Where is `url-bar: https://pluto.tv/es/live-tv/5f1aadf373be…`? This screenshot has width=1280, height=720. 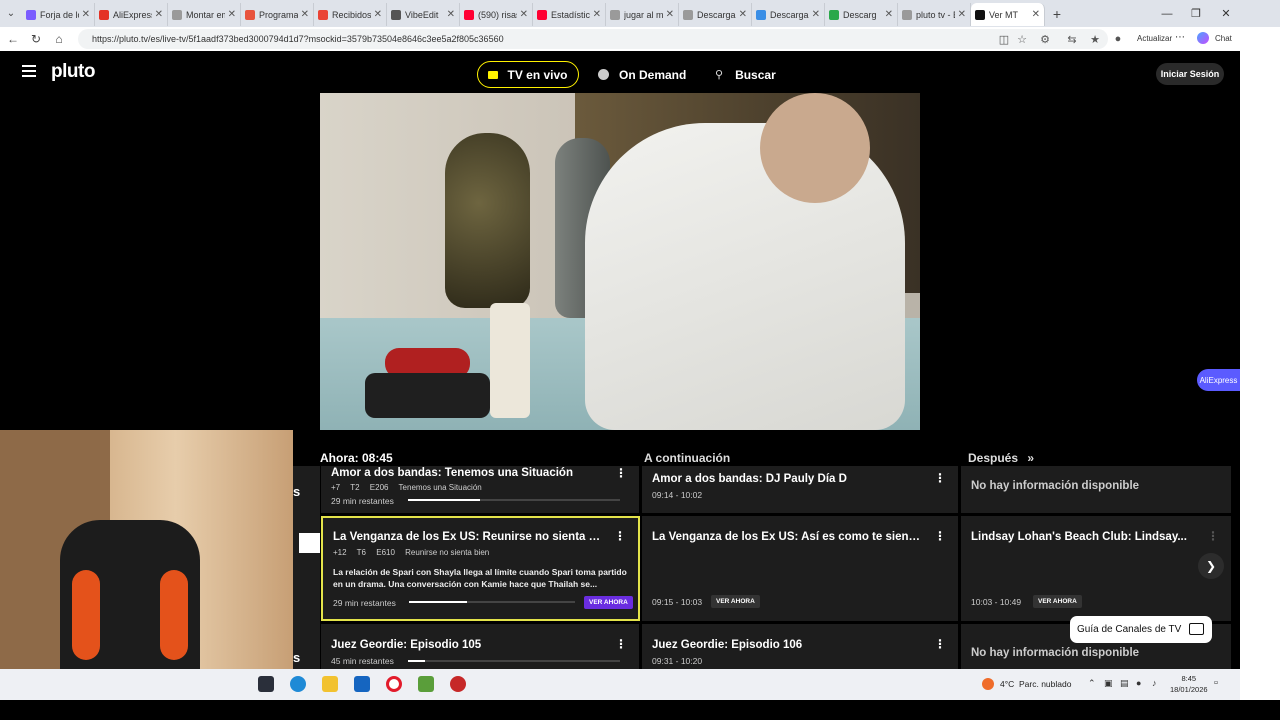
url-bar: https://pluto.tv/es/live-tv/5f1aadf373be… is located at coordinates (593, 39).